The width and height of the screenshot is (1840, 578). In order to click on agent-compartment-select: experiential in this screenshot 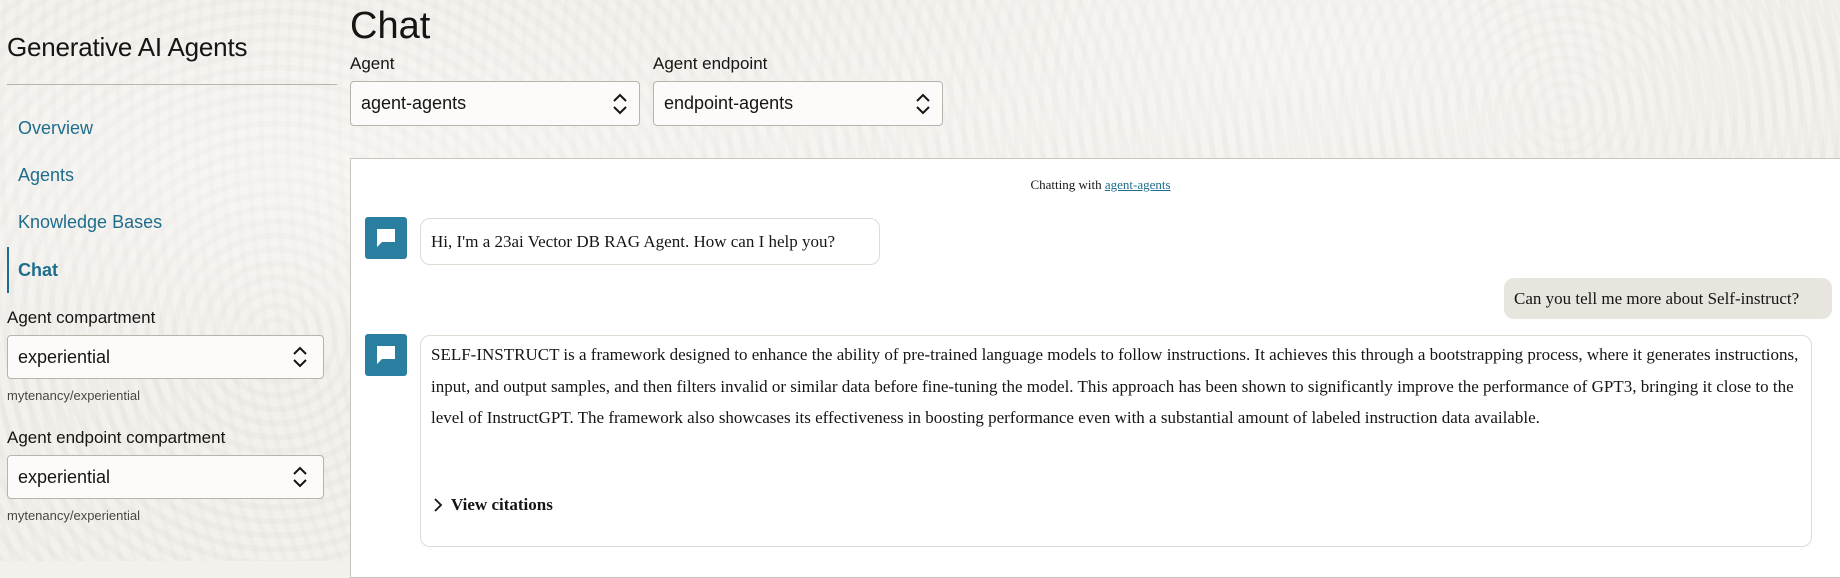, I will do `click(165, 357)`.